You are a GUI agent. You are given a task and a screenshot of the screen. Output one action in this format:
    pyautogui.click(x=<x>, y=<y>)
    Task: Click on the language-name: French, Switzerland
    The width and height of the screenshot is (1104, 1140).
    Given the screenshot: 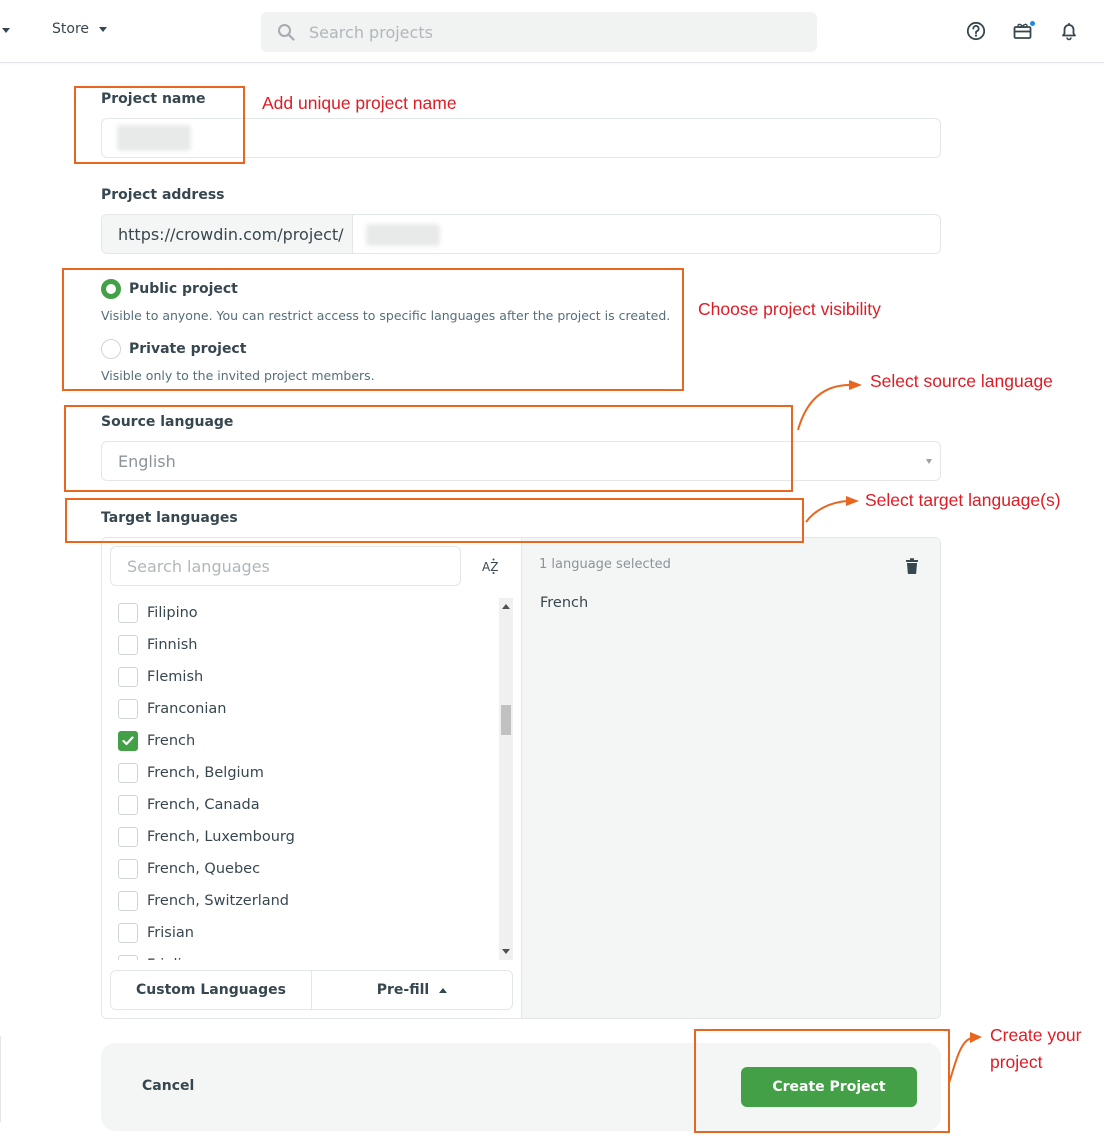 What is the action you would take?
    pyautogui.click(x=218, y=901)
    